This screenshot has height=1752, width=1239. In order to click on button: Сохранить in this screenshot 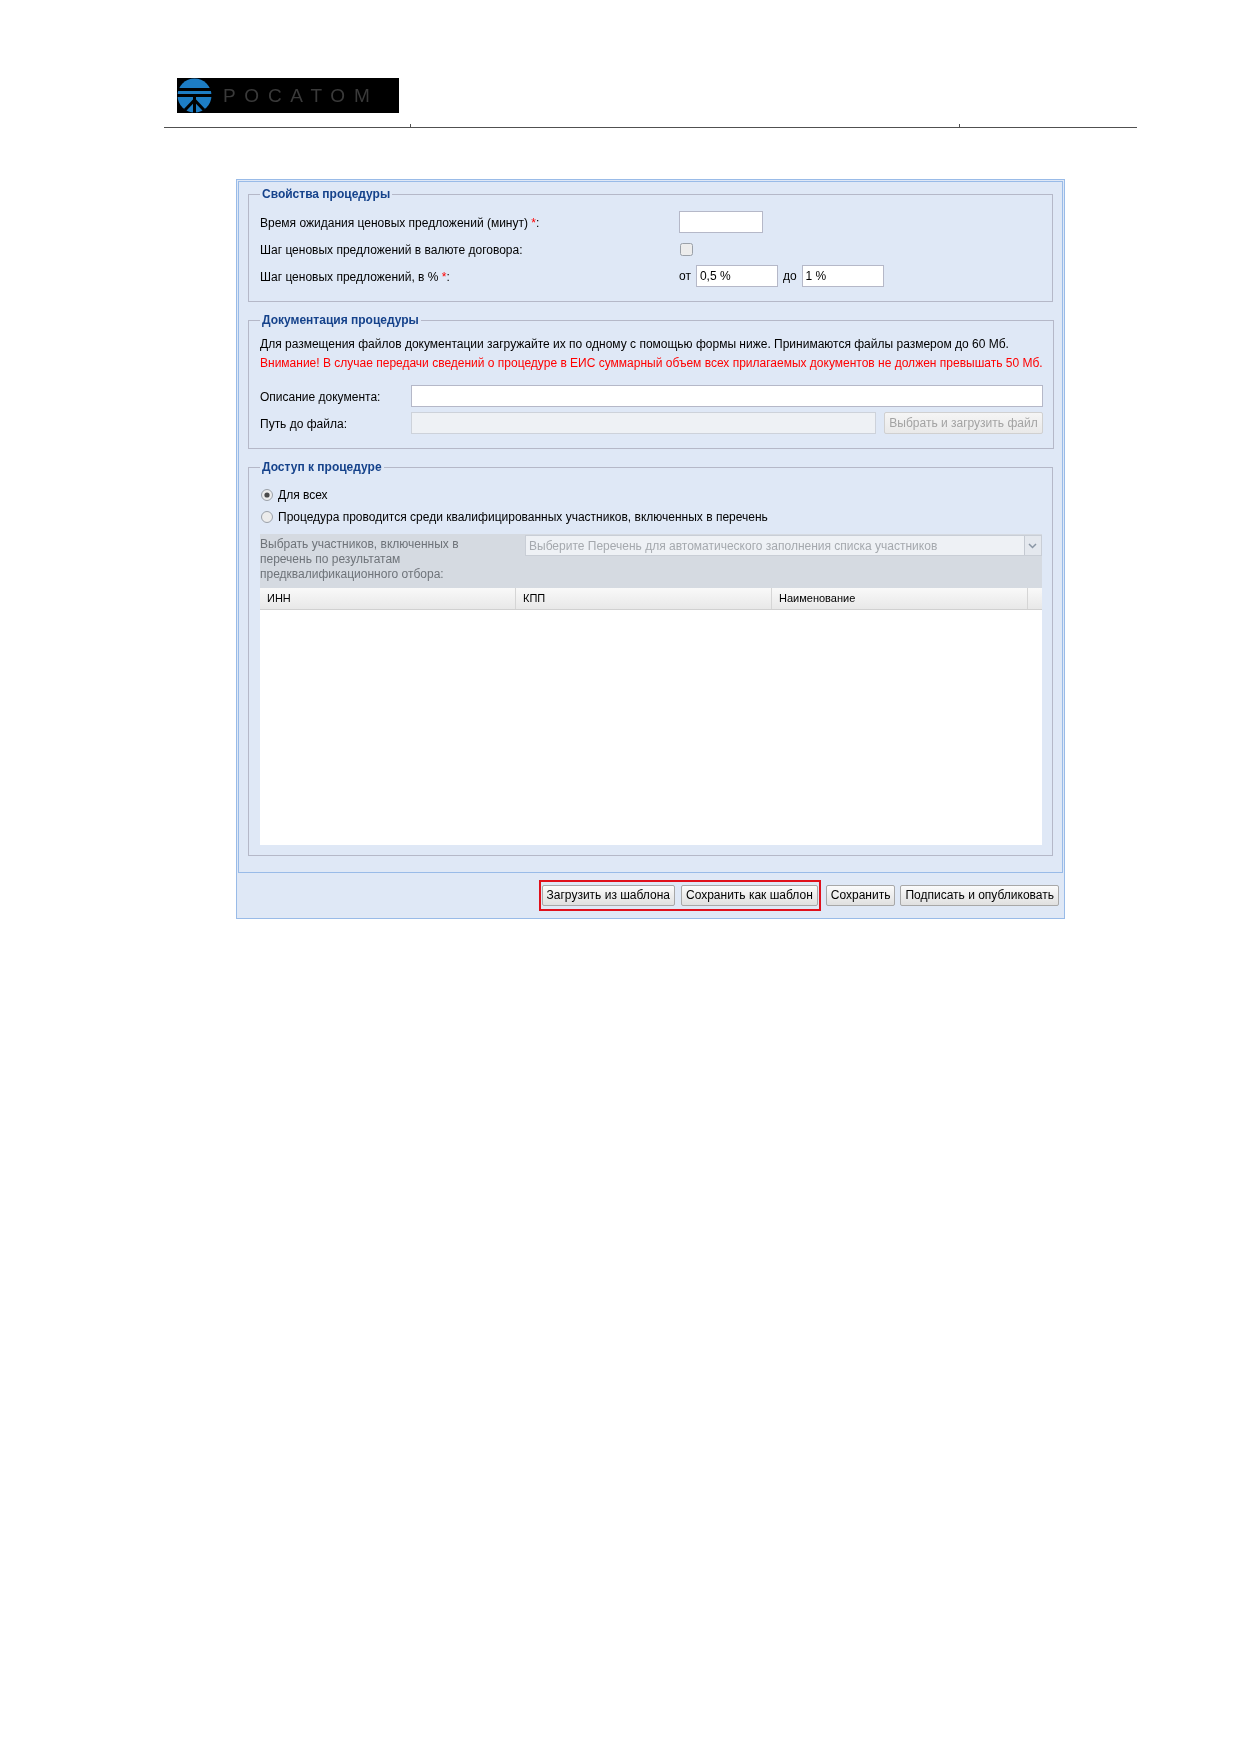, I will do `click(860, 895)`.